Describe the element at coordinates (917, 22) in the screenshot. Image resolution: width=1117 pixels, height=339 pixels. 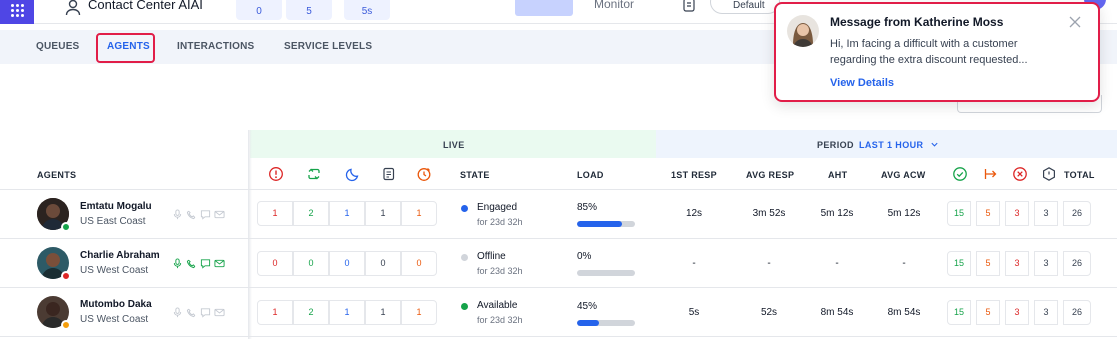
I see `notification-title: Message from Katherine Moss` at that location.